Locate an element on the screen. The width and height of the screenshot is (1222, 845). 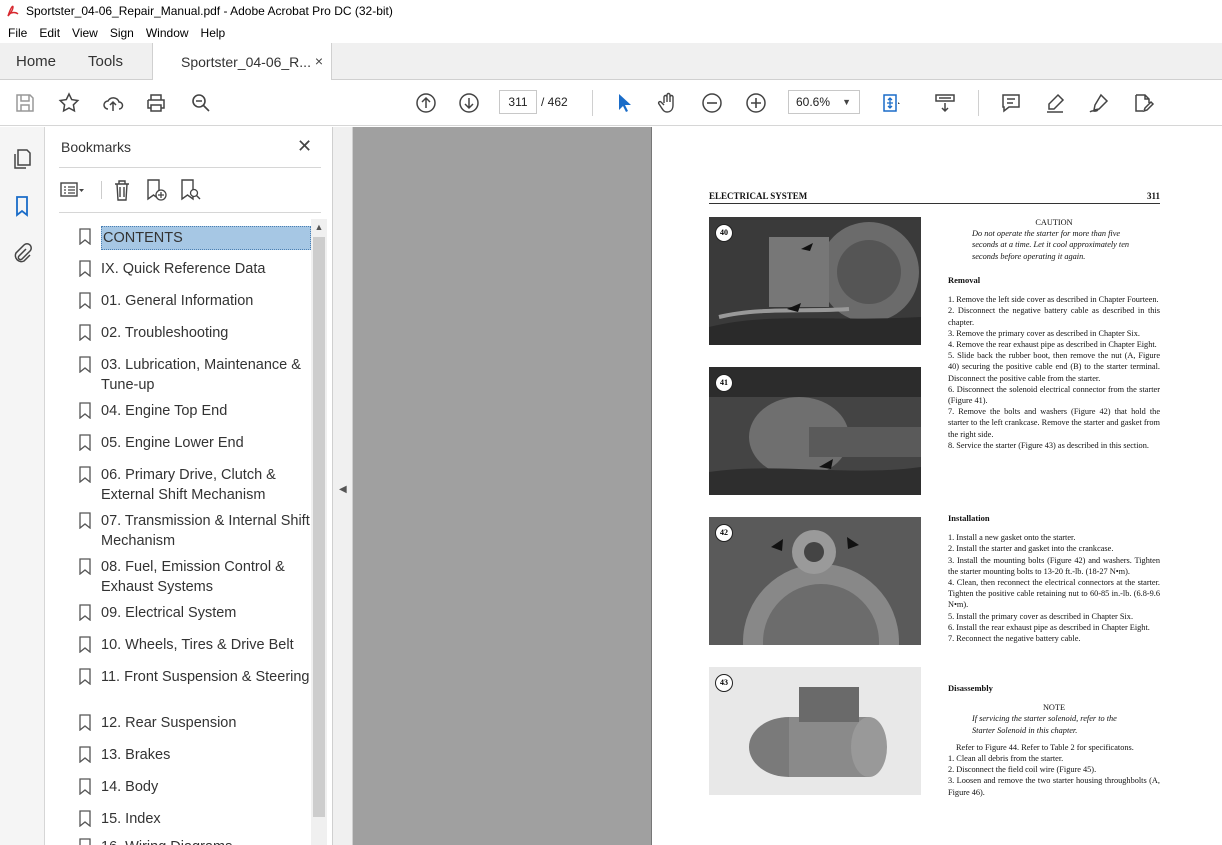
bookmark-label: 05. Engine Lower End is located at coordinates (172, 443).